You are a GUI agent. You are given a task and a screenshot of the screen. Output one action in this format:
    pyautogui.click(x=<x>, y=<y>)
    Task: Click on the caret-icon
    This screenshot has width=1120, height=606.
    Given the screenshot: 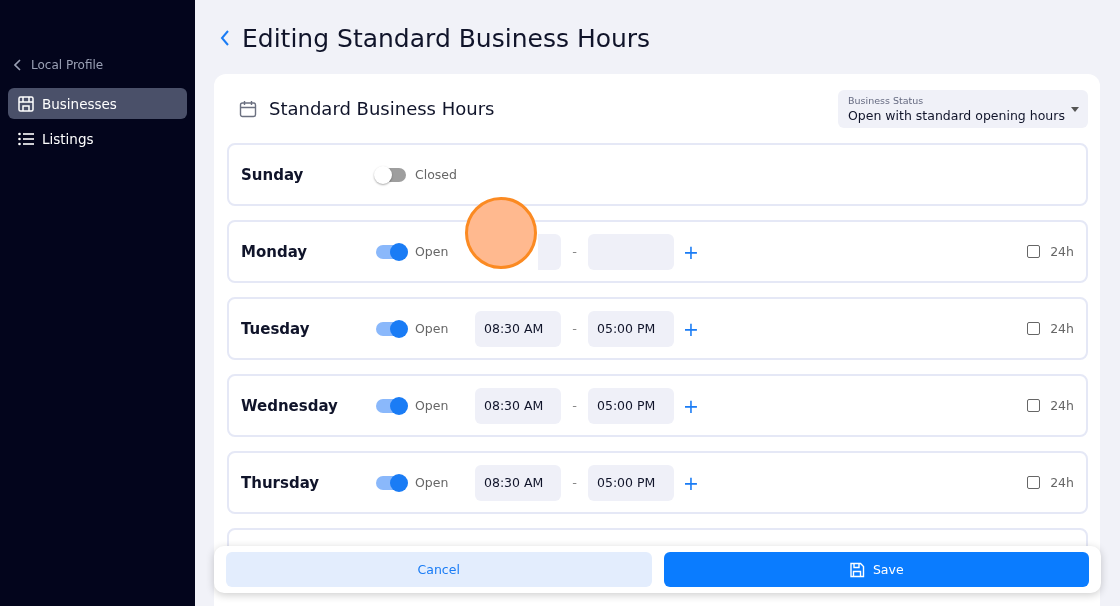 What is the action you would take?
    pyautogui.click(x=1075, y=109)
    